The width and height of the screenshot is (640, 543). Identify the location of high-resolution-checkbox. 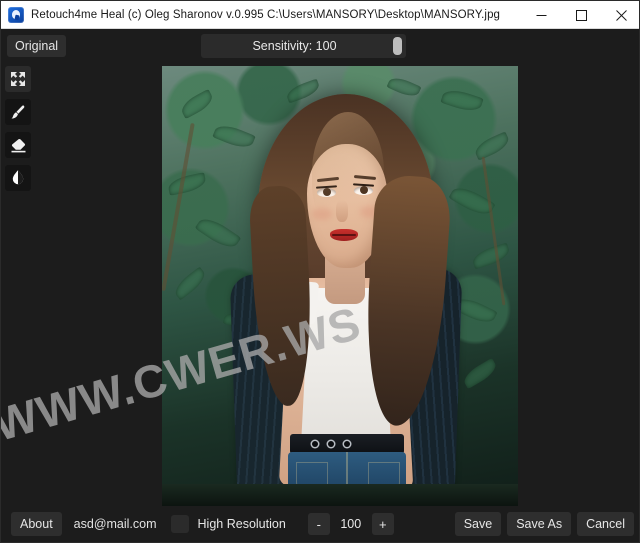
(179, 524).